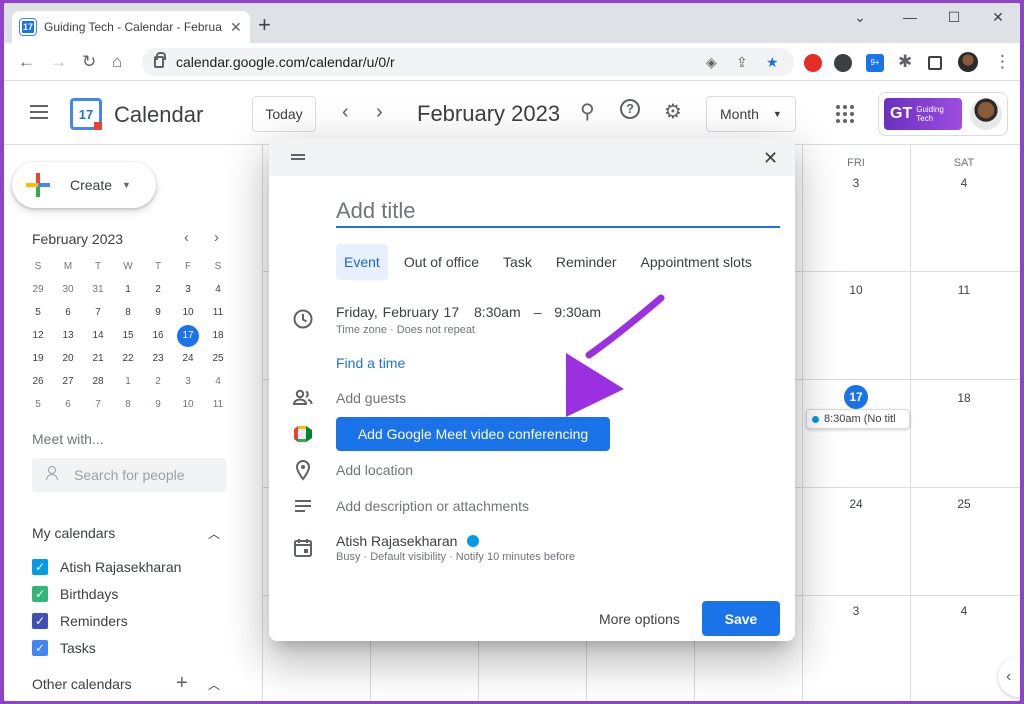 This screenshot has height=704, width=1024. Describe the element at coordinates (586, 262) in the screenshot. I see `tab-reminder: Reminder` at that location.